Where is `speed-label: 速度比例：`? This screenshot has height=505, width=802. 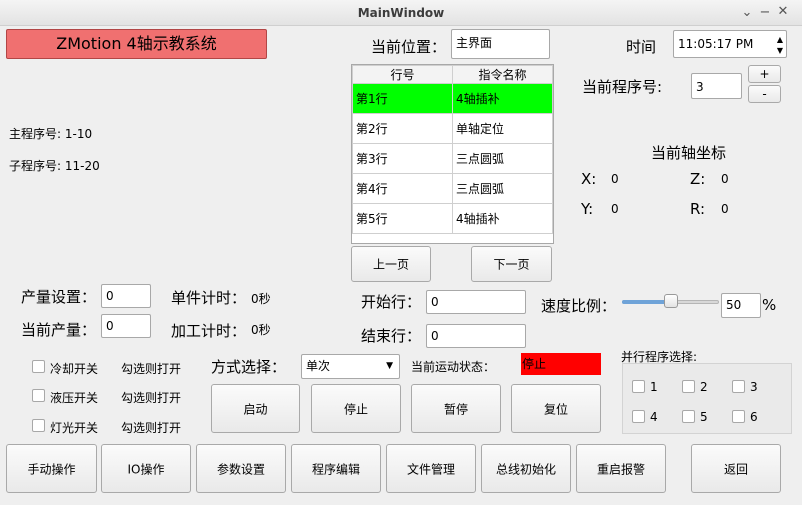
speed-label: 速度比例： is located at coordinates (579, 306).